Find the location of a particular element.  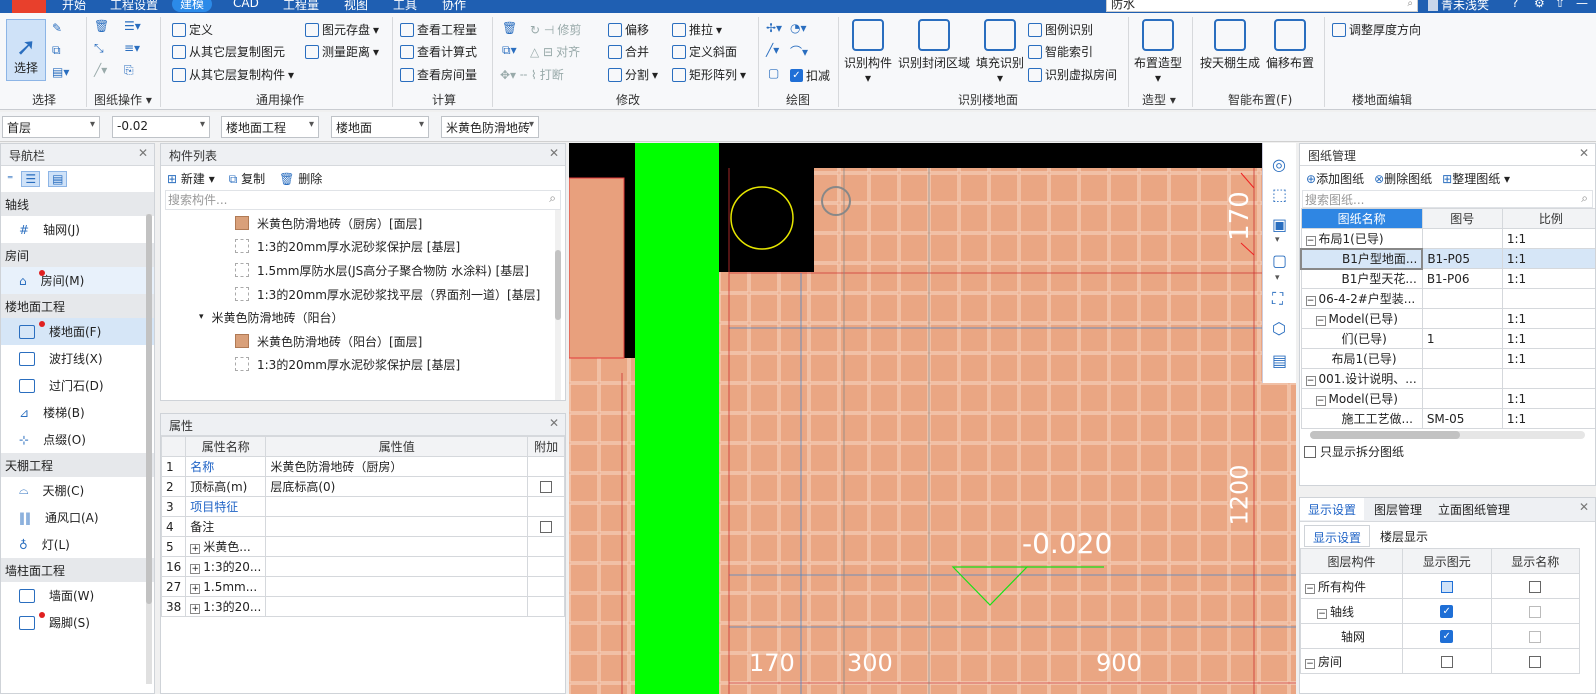

menu-modeling: 建模 is located at coordinates (192, 6).